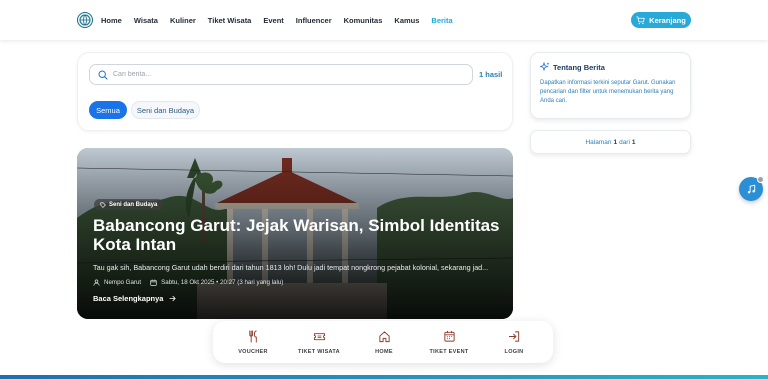 The image size is (768, 379). Describe the element at coordinates (319, 352) in the screenshot. I see `bottom-nav-tiket-wisata-label: TIKET WISATA` at that location.